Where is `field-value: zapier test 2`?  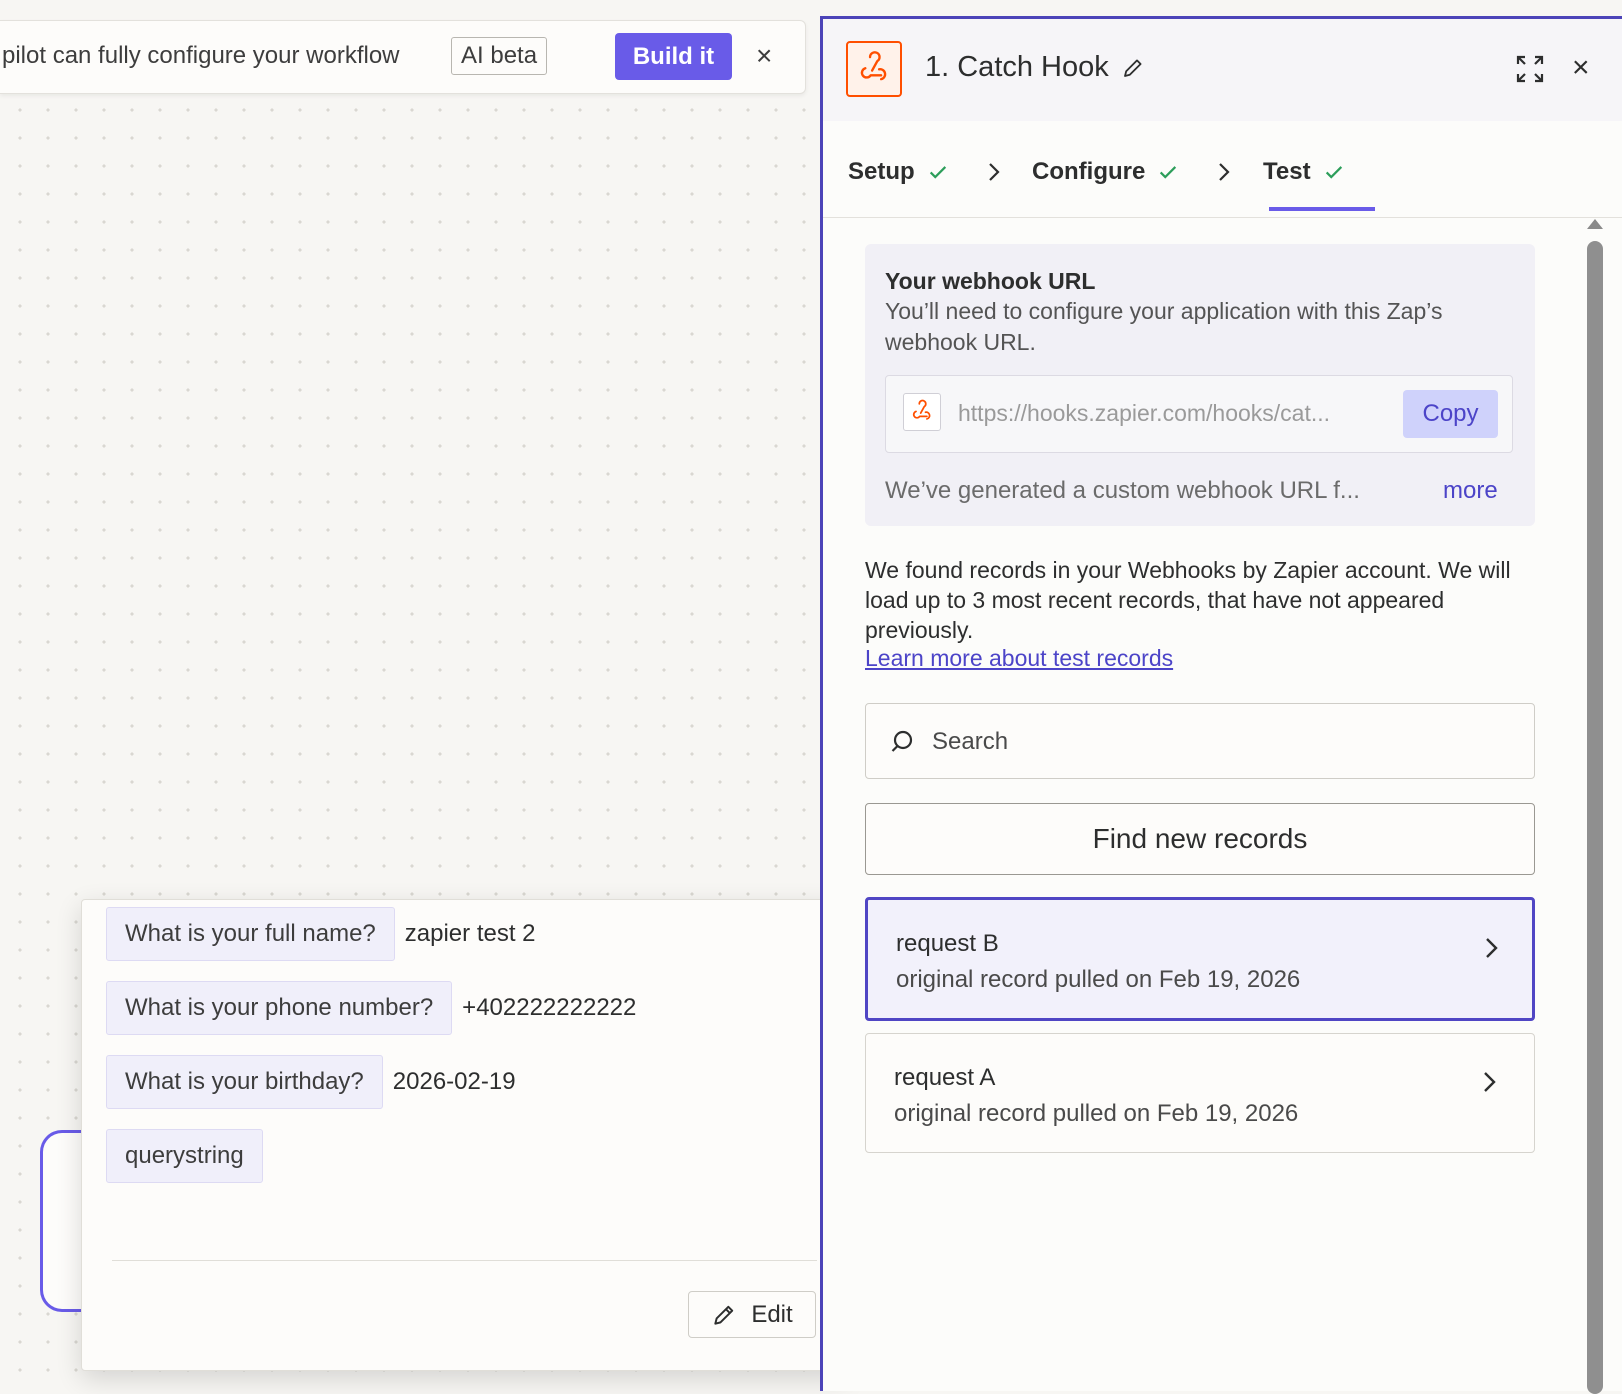
field-value: zapier test 2 is located at coordinates (470, 933).